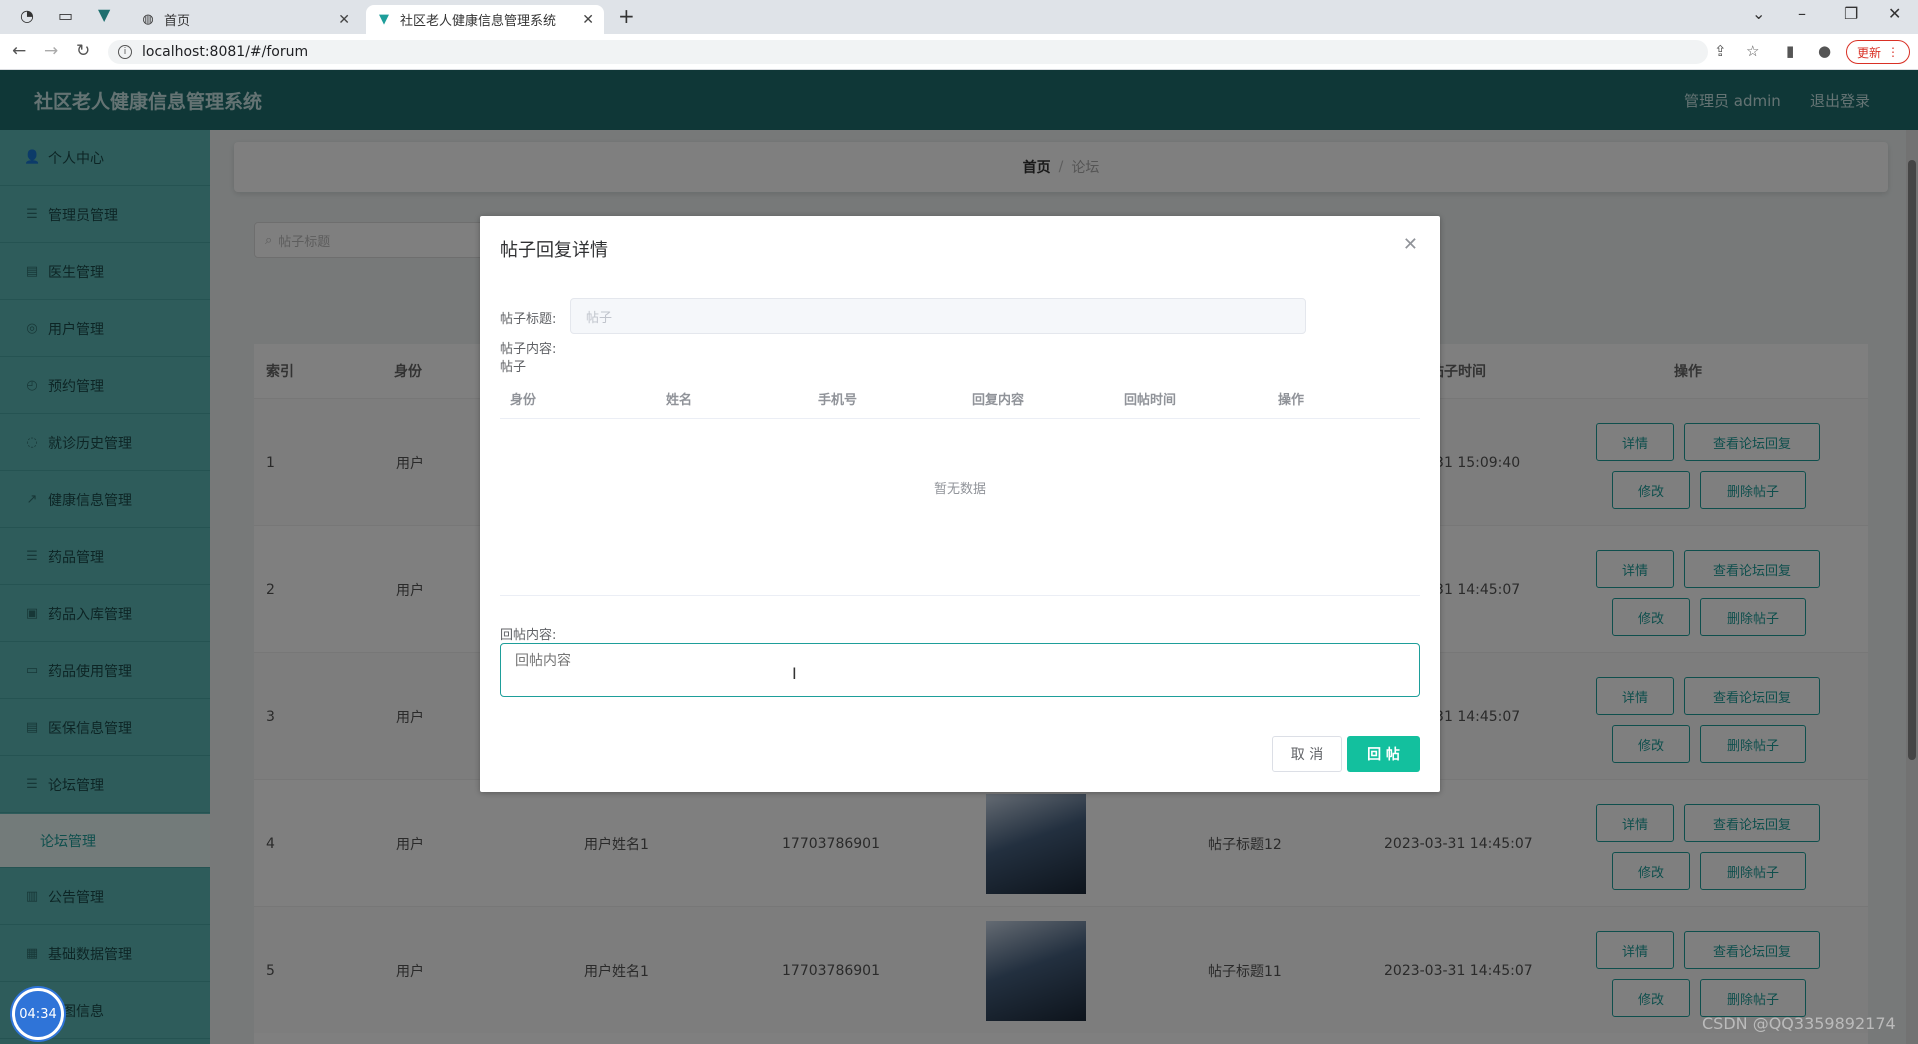 The image size is (1918, 1044). What do you see at coordinates (148, 19) in the screenshot?
I see `globe-icon: ◍` at bounding box center [148, 19].